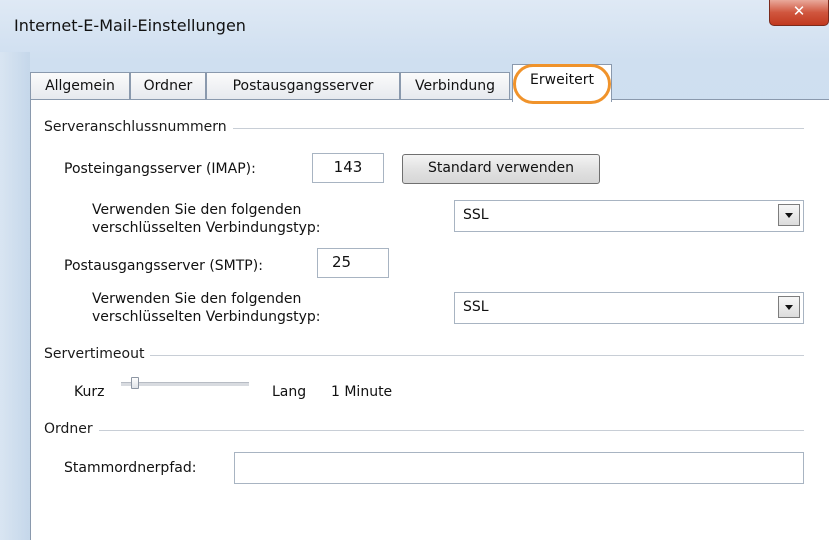 This screenshot has height=540, width=829. I want to click on group-divider-timeout, so click(424, 355).